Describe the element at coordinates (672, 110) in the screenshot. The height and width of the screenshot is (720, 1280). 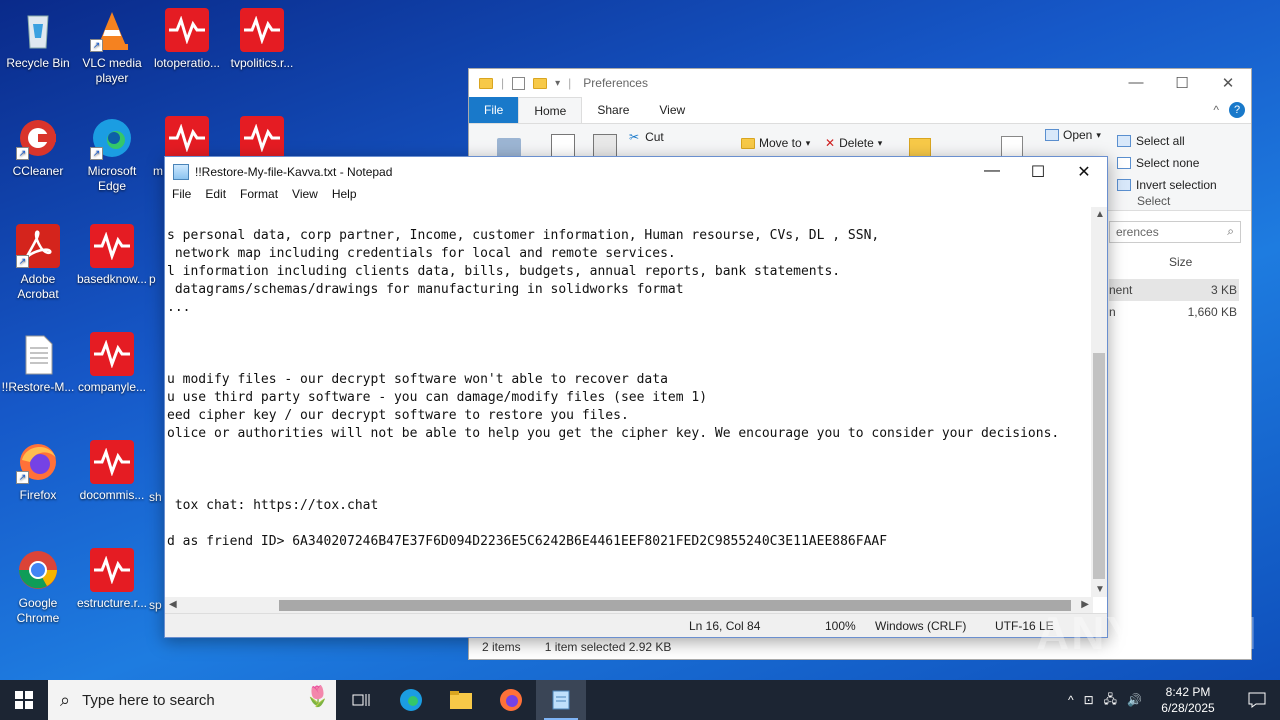
I see `tab-view: View` at that location.